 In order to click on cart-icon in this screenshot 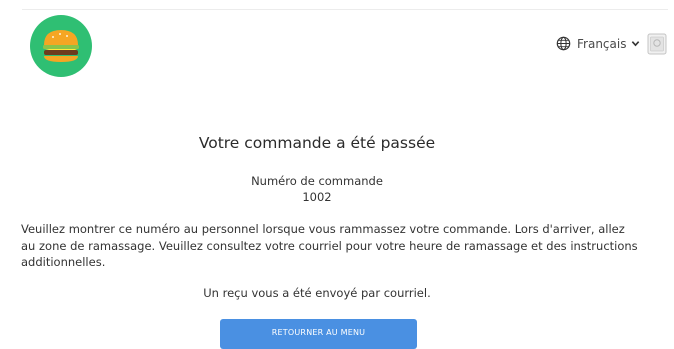, I will do `click(657, 44)`.